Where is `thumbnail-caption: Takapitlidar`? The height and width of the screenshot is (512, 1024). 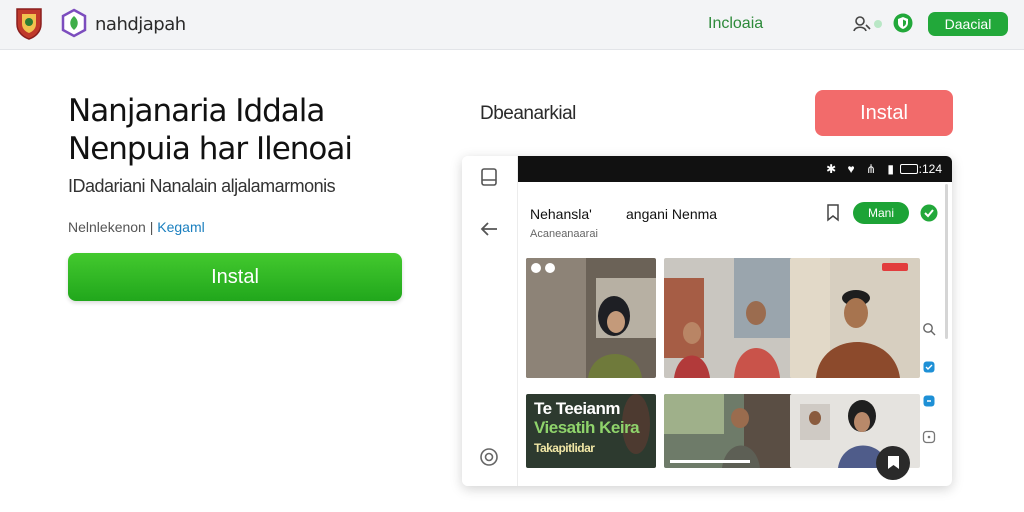 thumbnail-caption: Takapitlidar is located at coordinates (564, 448).